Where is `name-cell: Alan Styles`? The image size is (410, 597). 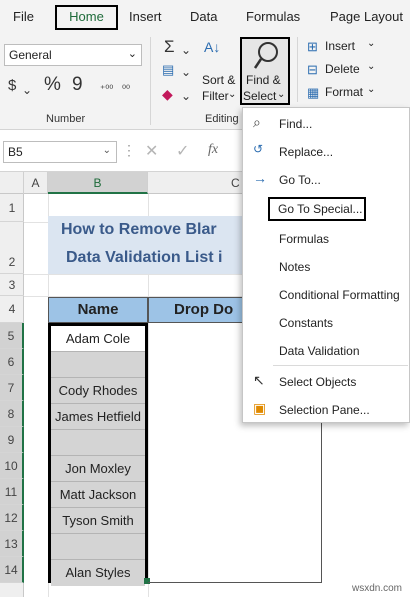 name-cell: Alan Styles is located at coordinates (98, 573).